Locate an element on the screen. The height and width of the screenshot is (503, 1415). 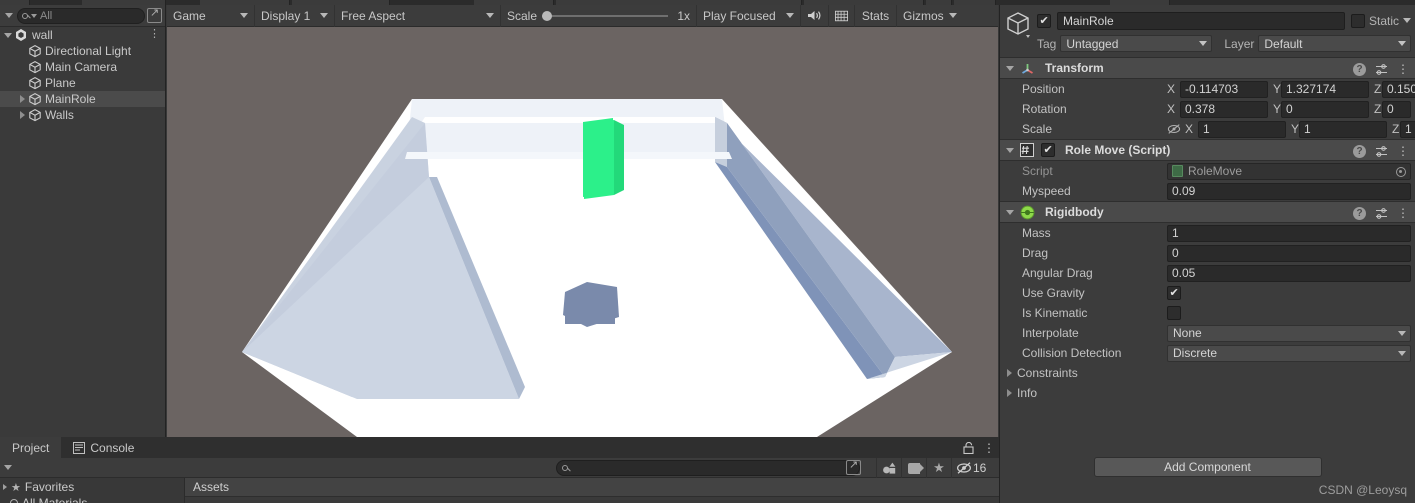
play-mode-selector: Play Focused is located at coordinates (749, 15).